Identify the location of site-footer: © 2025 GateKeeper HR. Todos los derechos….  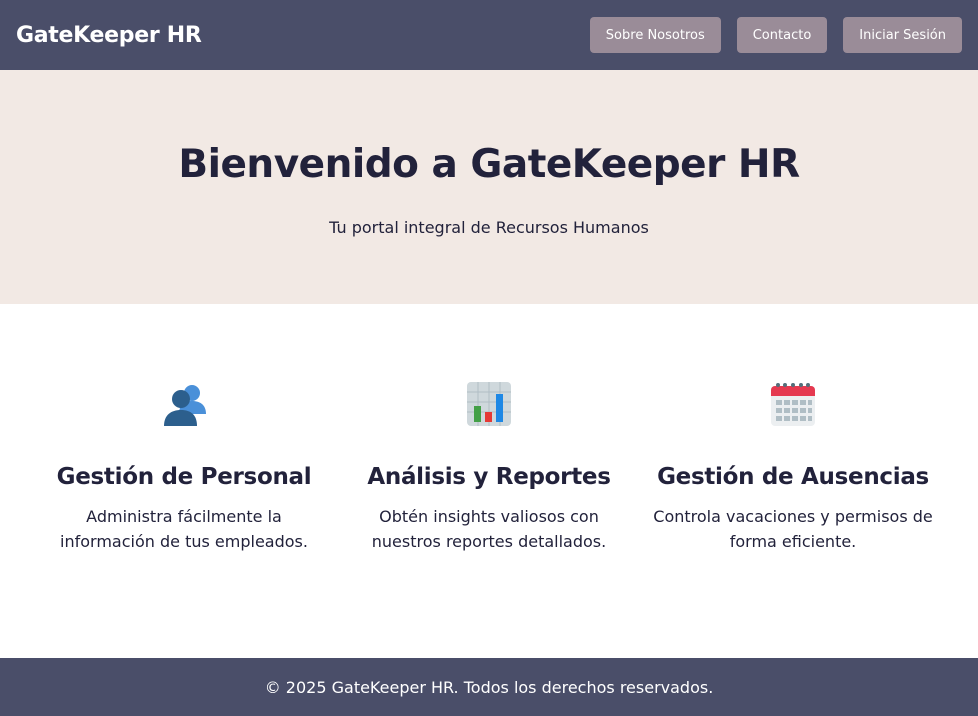
(489, 687).